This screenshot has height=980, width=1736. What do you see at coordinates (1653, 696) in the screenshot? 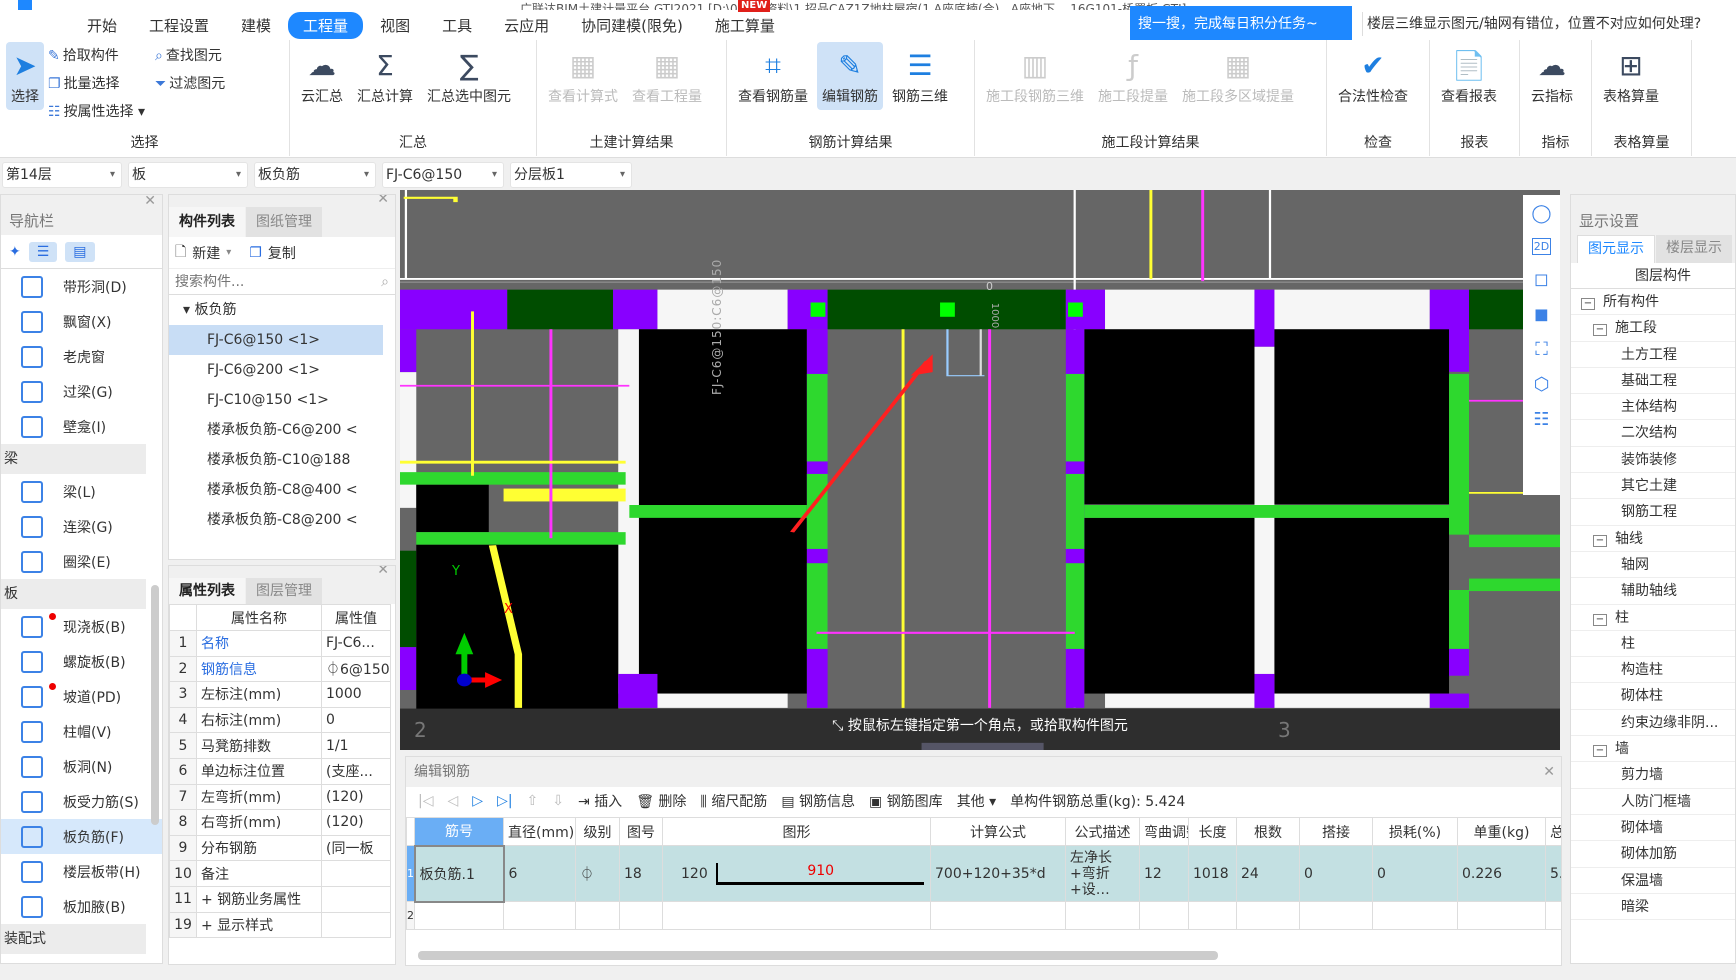
I see `layer-tree-item: 砌体柱` at bounding box center [1653, 696].